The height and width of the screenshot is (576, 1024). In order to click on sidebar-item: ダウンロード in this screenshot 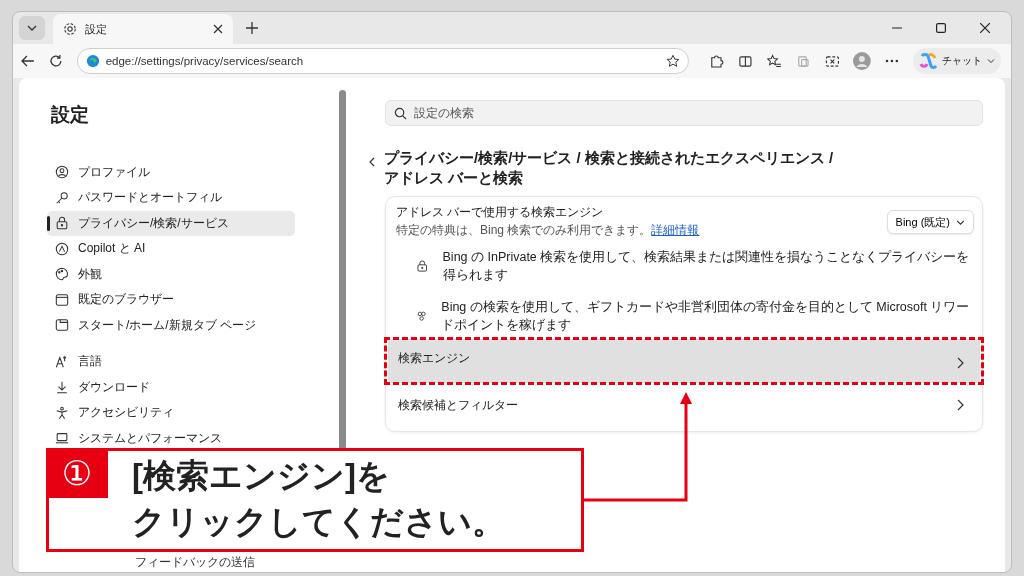, I will do `click(171, 387)`.